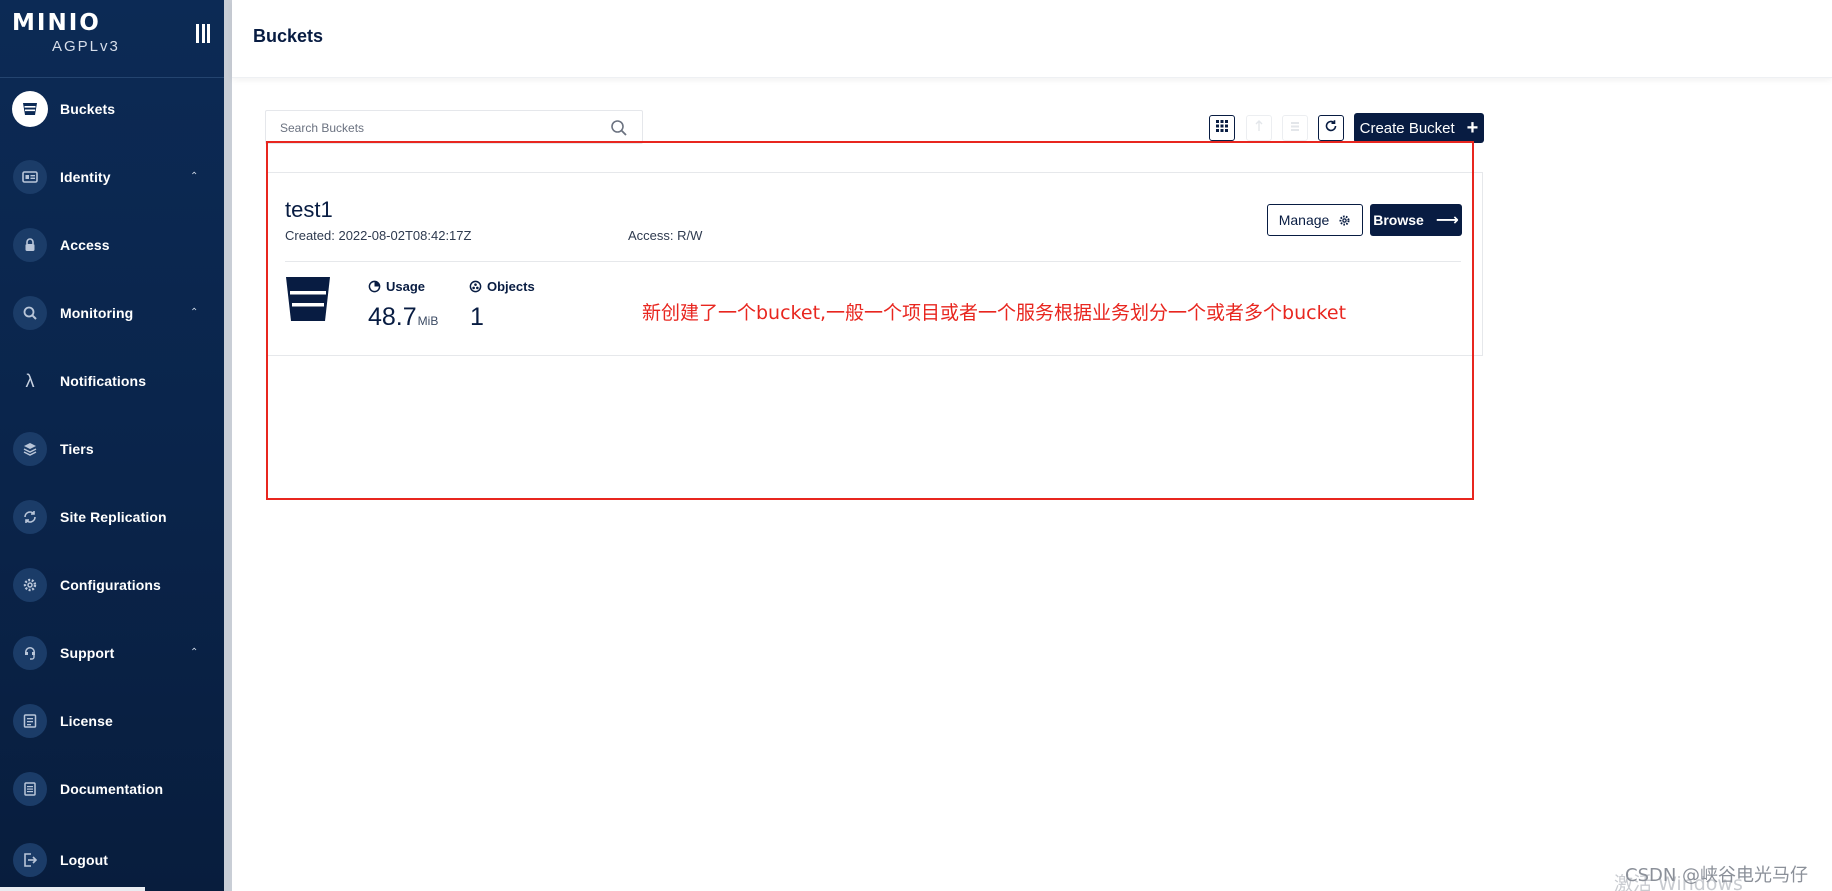 This screenshot has width=1832, height=891. What do you see at coordinates (112, 449) in the screenshot?
I see `sidebar-item-tiers: Tiers` at bounding box center [112, 449].